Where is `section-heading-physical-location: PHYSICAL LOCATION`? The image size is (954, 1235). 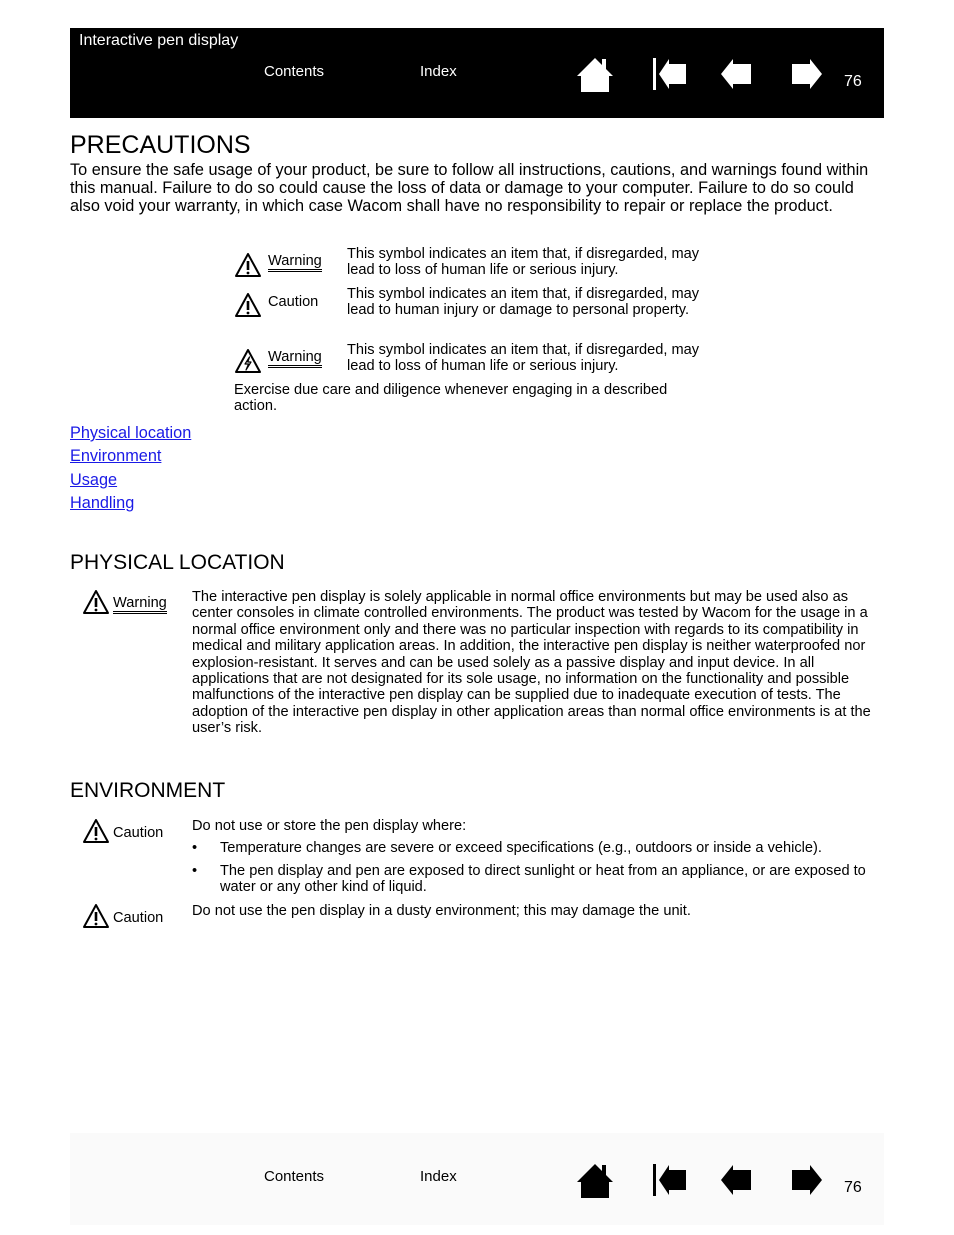 section-heading-physical-location: PHYSICAL LOCATION is located at coordinates (177, 562).